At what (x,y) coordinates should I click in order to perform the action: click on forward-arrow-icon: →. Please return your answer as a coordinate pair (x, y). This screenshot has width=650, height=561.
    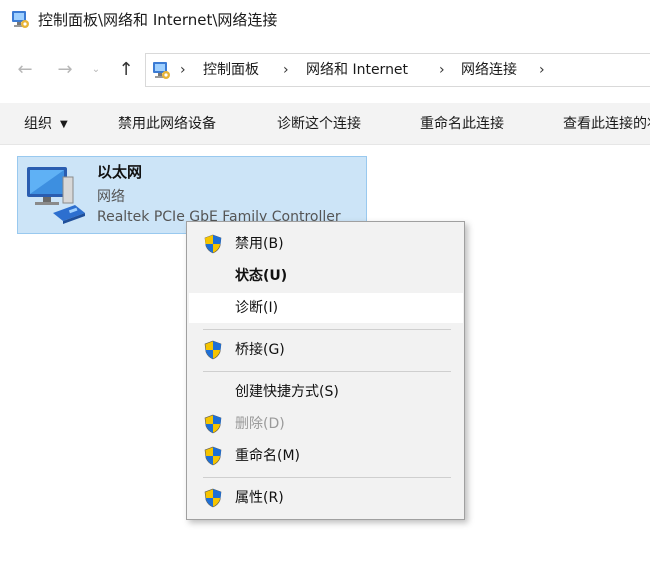
    Looking at the image, I should click on (65, 69).